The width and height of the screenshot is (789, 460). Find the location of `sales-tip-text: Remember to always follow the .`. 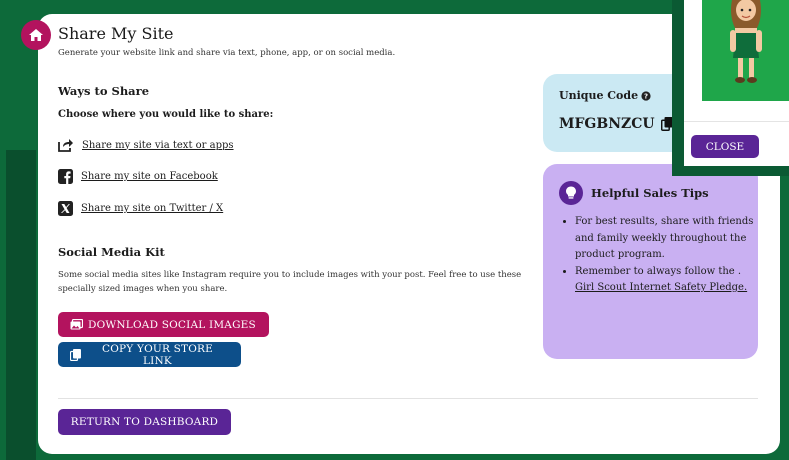

sales-tip-text: Remember to always follow the . is located at coordinates (658, 271).